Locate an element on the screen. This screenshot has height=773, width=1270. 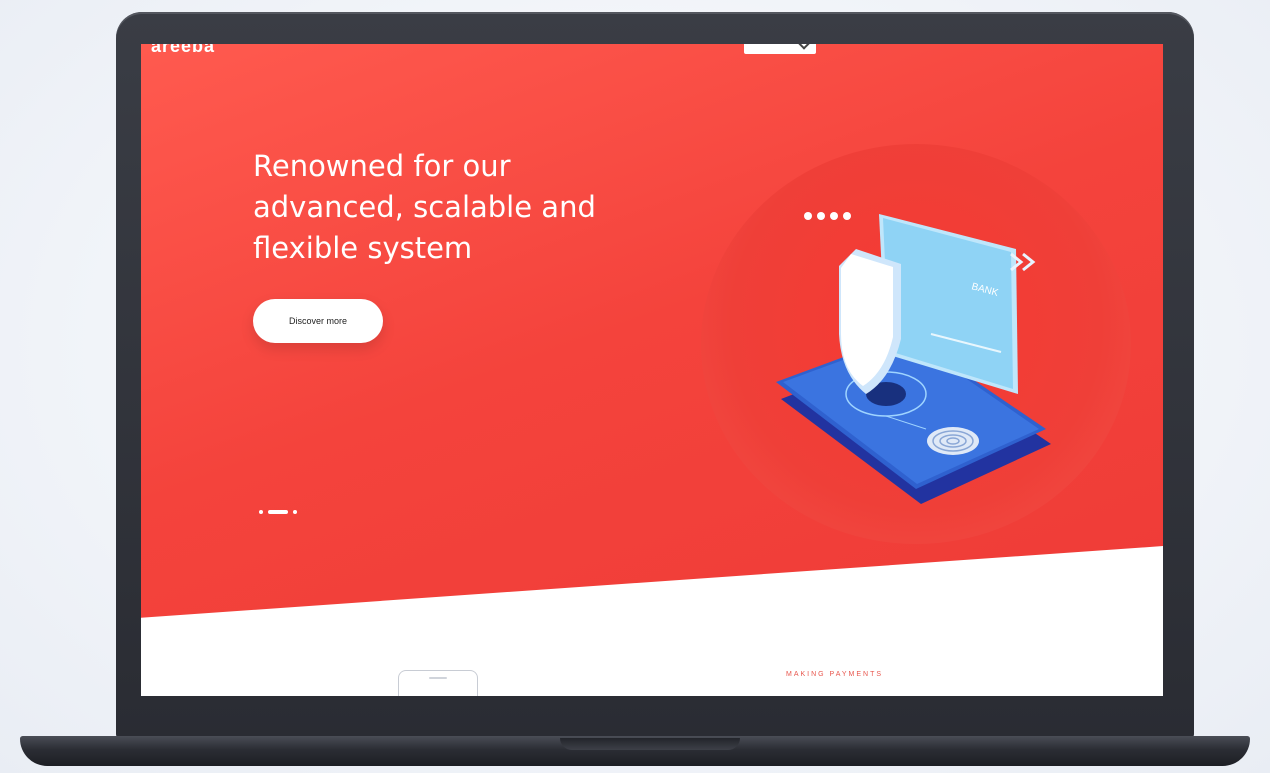
discover-more-button: Discover more is located at coordinates (318, 321).